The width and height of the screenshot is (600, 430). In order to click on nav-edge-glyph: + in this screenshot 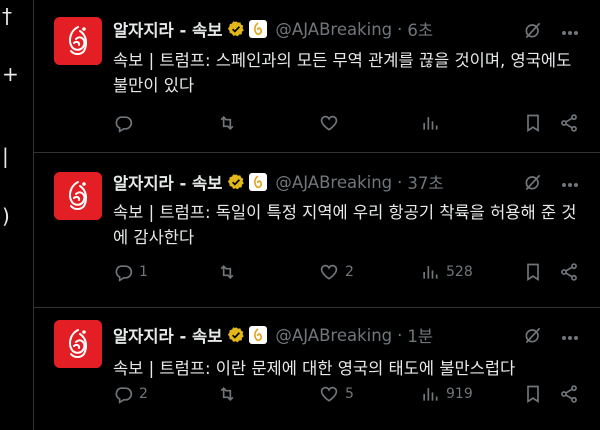, I will do `click(10, 74)`.